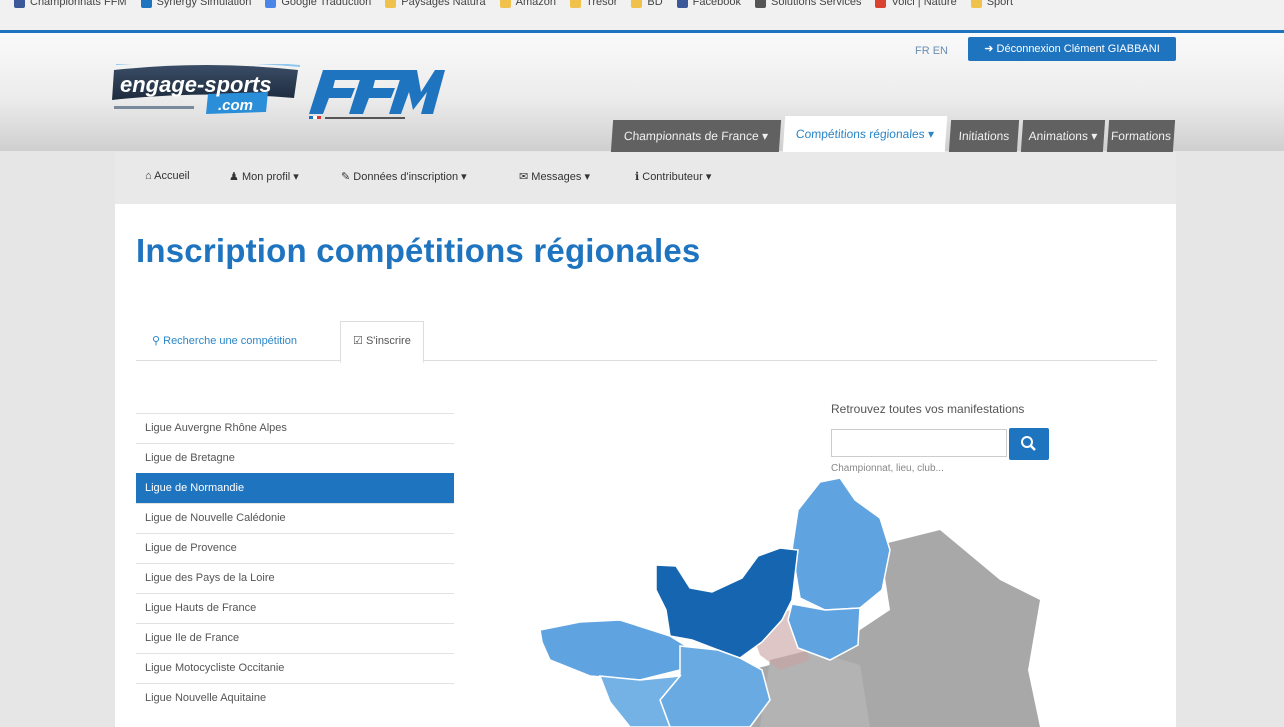  I want to click on tab-formations: Formations, so click(1141, 136).